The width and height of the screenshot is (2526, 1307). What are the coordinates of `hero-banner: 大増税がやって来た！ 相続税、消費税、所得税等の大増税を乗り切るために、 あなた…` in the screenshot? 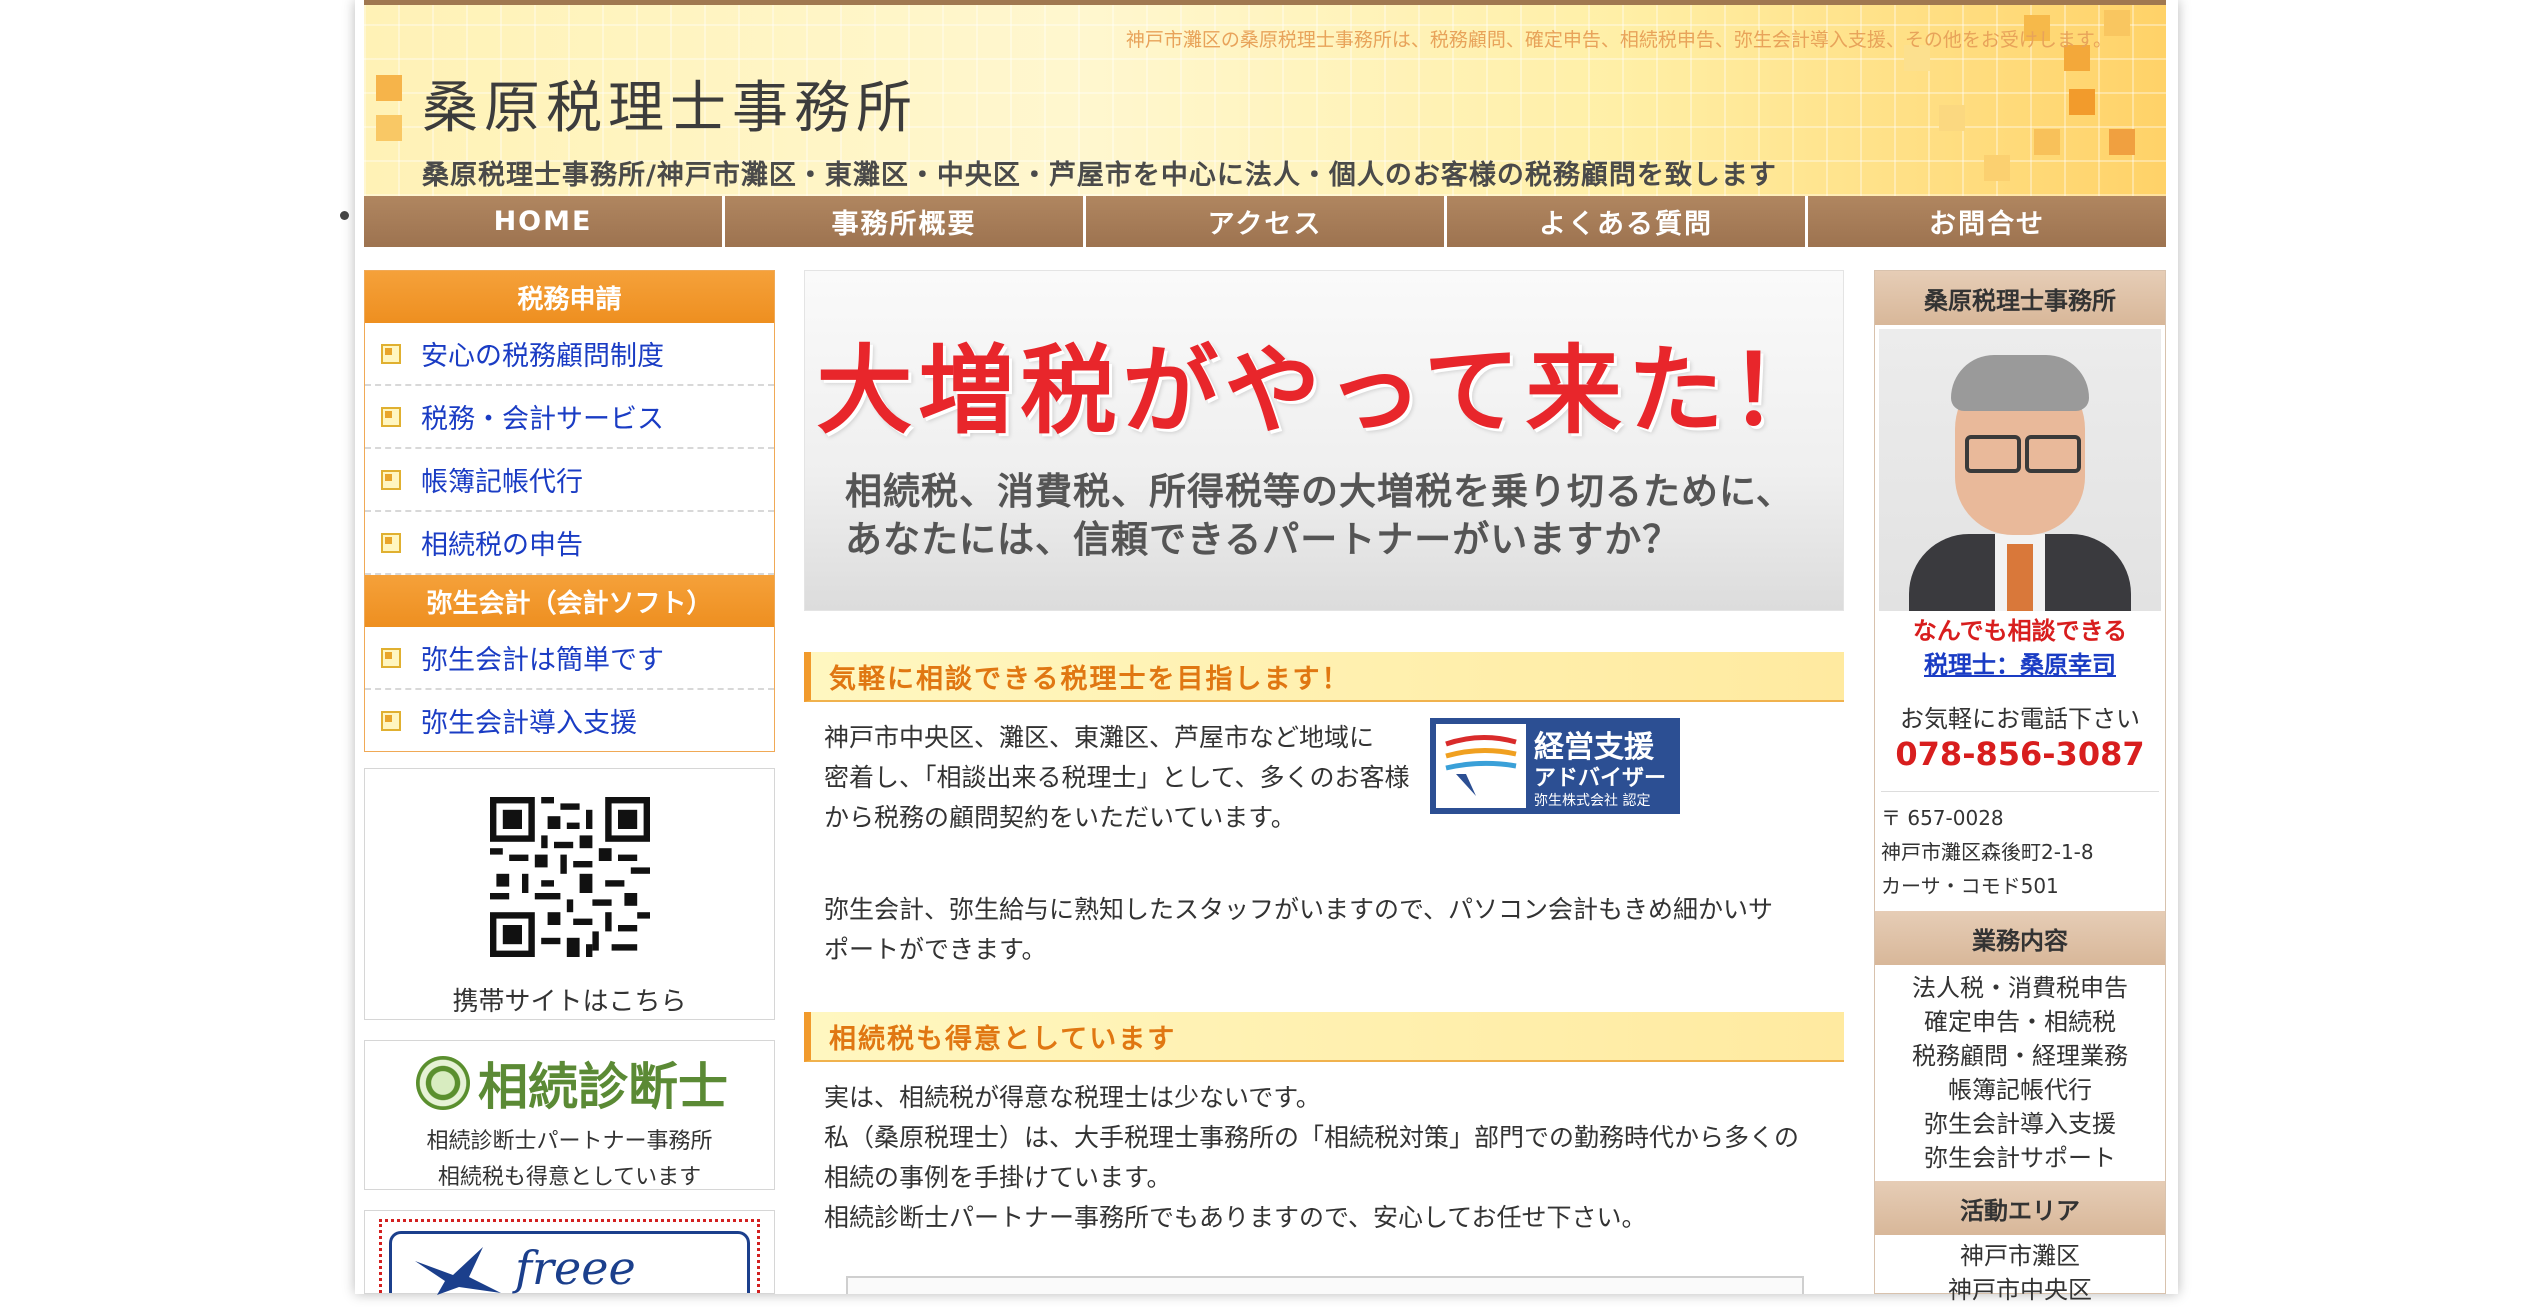 It's located at (1324, 440).